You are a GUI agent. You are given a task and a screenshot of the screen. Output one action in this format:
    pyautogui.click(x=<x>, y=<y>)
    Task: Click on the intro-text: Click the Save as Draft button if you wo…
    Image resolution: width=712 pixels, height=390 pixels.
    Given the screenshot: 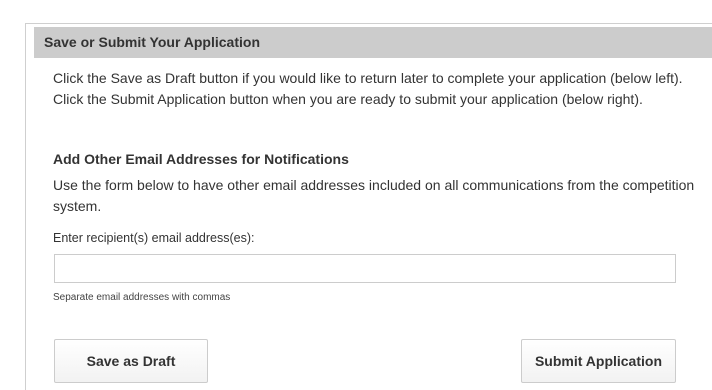 What is the action you would take?
    pyautogui.click(x=368, y=88)
    